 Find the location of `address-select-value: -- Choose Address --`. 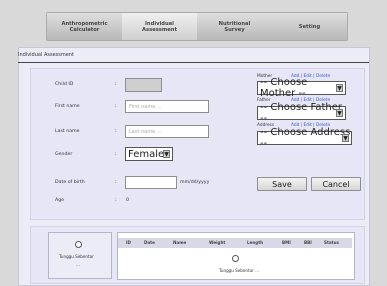

address-select-value: -- Choose Address -- is located at coordinates (305, 138).